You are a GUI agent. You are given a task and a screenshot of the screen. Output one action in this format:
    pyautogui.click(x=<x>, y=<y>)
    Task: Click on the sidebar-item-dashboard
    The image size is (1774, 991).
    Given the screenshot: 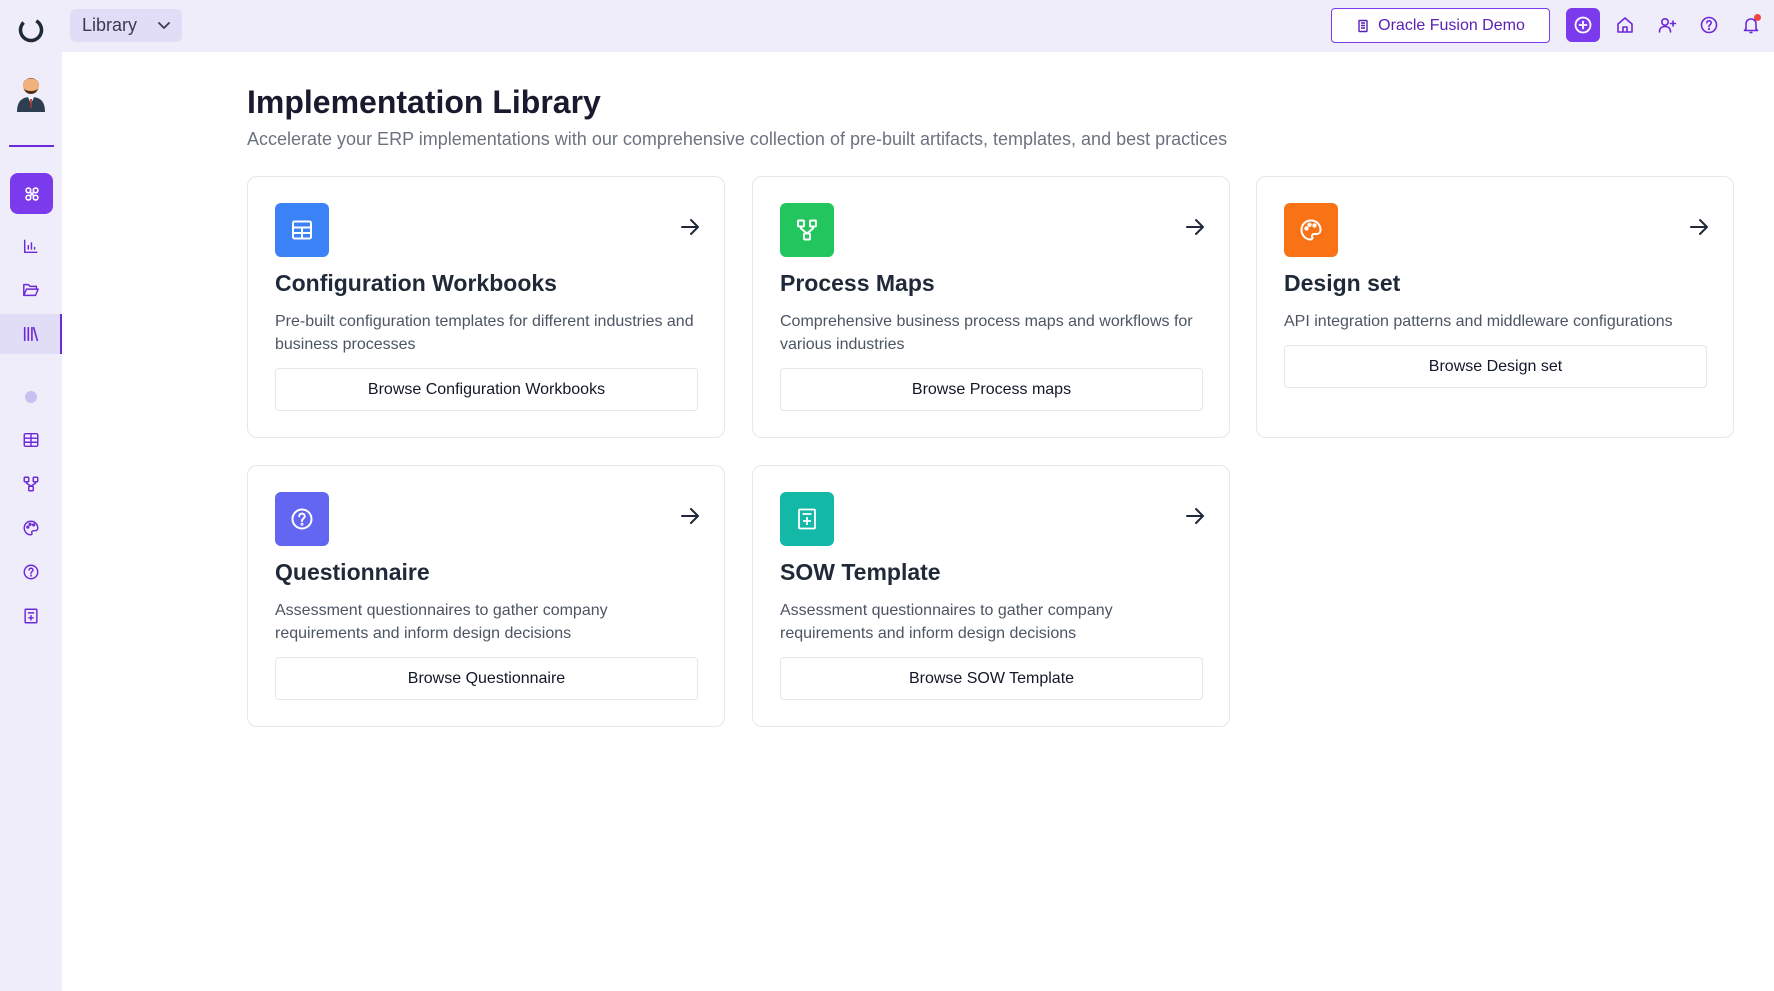 What is the action you would take?
    pyautogui.click(x=31, y=193)
    